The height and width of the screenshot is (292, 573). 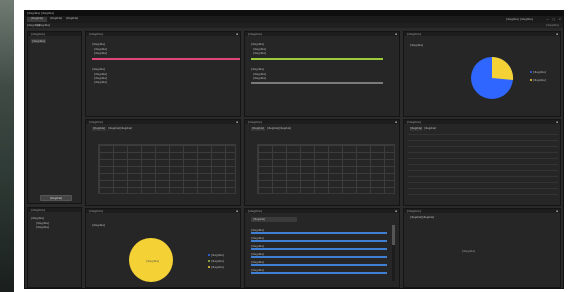 What do you see at coordinates (393, 253) in the screenshot?
I see `b2-scrollbar` at bounding box center [393, 253].